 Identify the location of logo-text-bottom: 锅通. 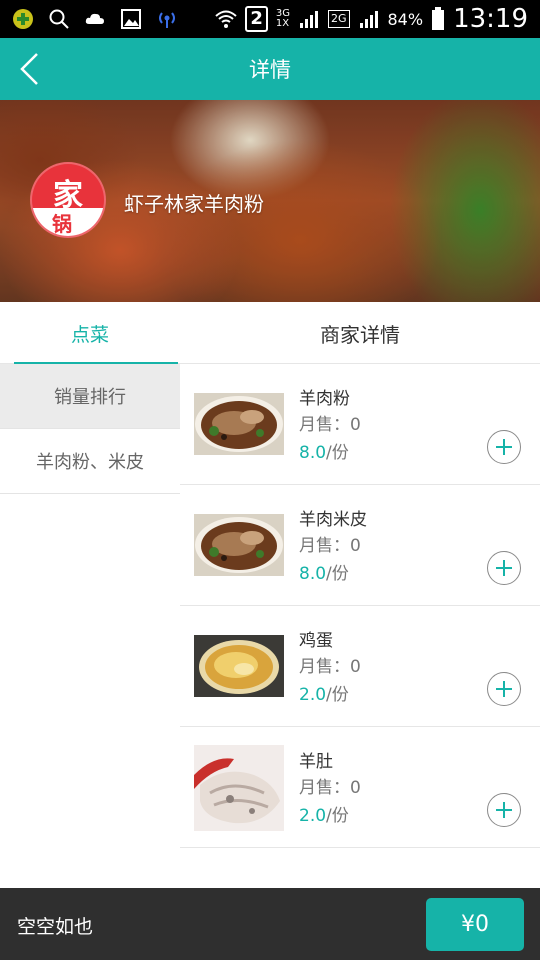
(68, 222).